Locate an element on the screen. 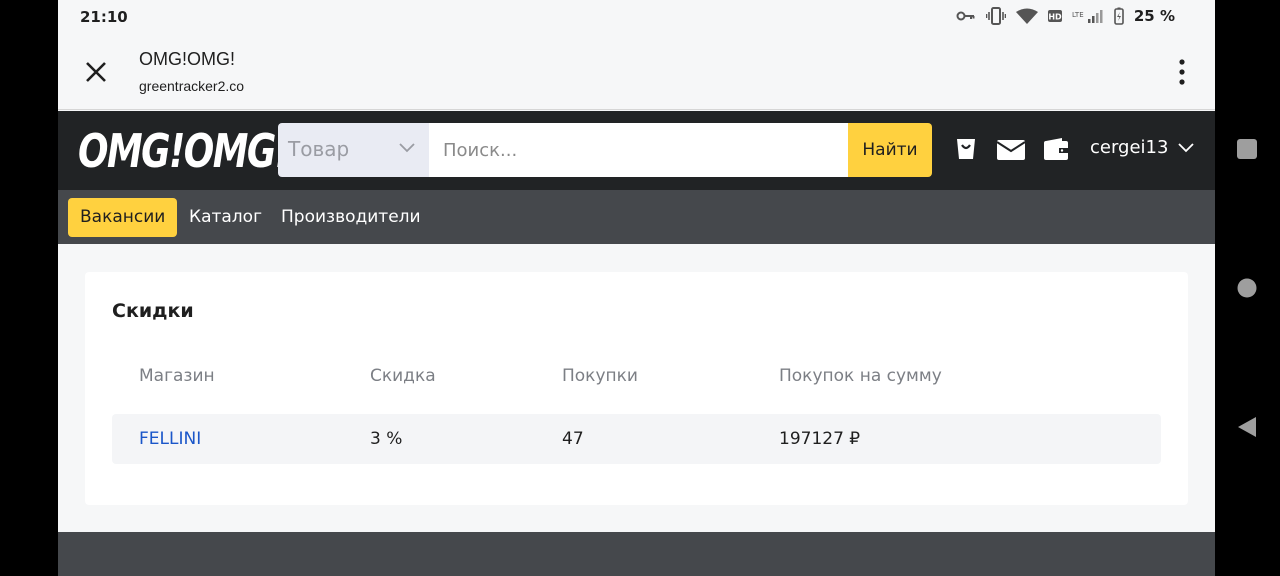  custom-tab-bar: OMG!OMG! greentracker2.co is located at coordinates (636, 72).